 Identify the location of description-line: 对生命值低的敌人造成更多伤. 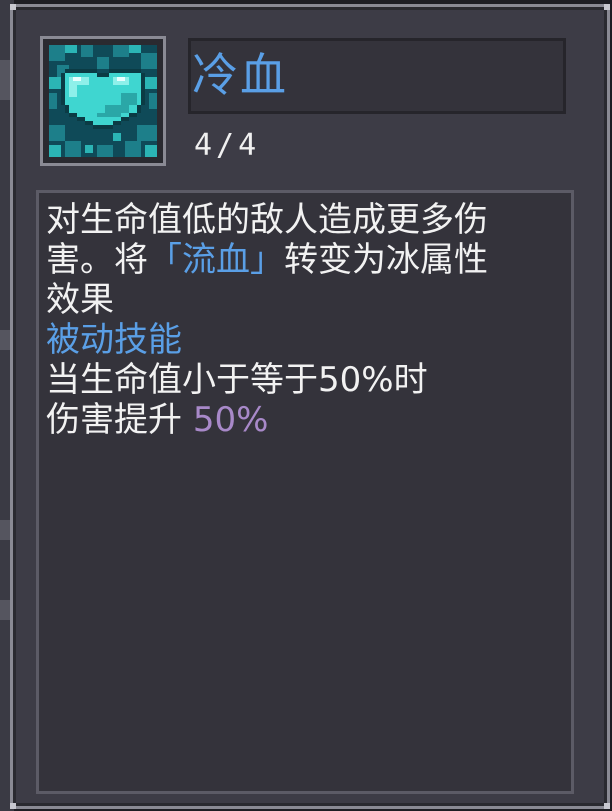
(267, 220).